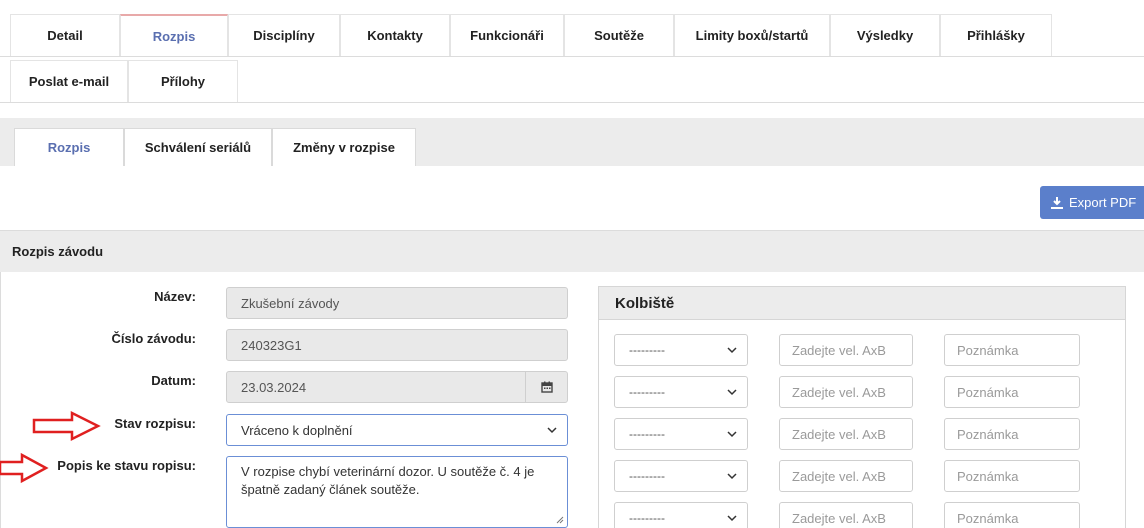  I want to click on tab-prilohy: Přílohy, so click(183, 81).